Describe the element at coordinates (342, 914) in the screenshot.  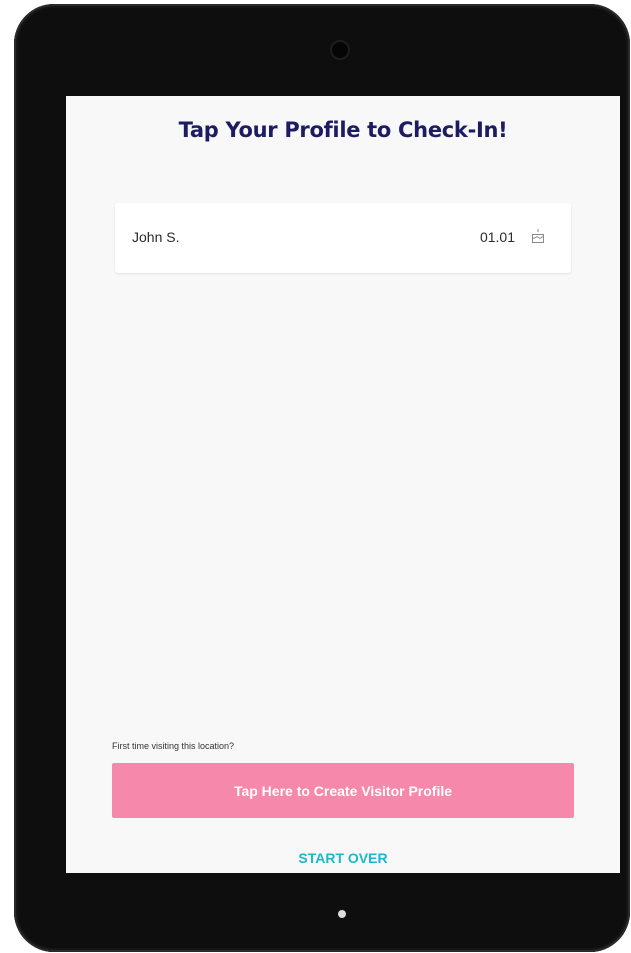
I see `home-button` at that location.